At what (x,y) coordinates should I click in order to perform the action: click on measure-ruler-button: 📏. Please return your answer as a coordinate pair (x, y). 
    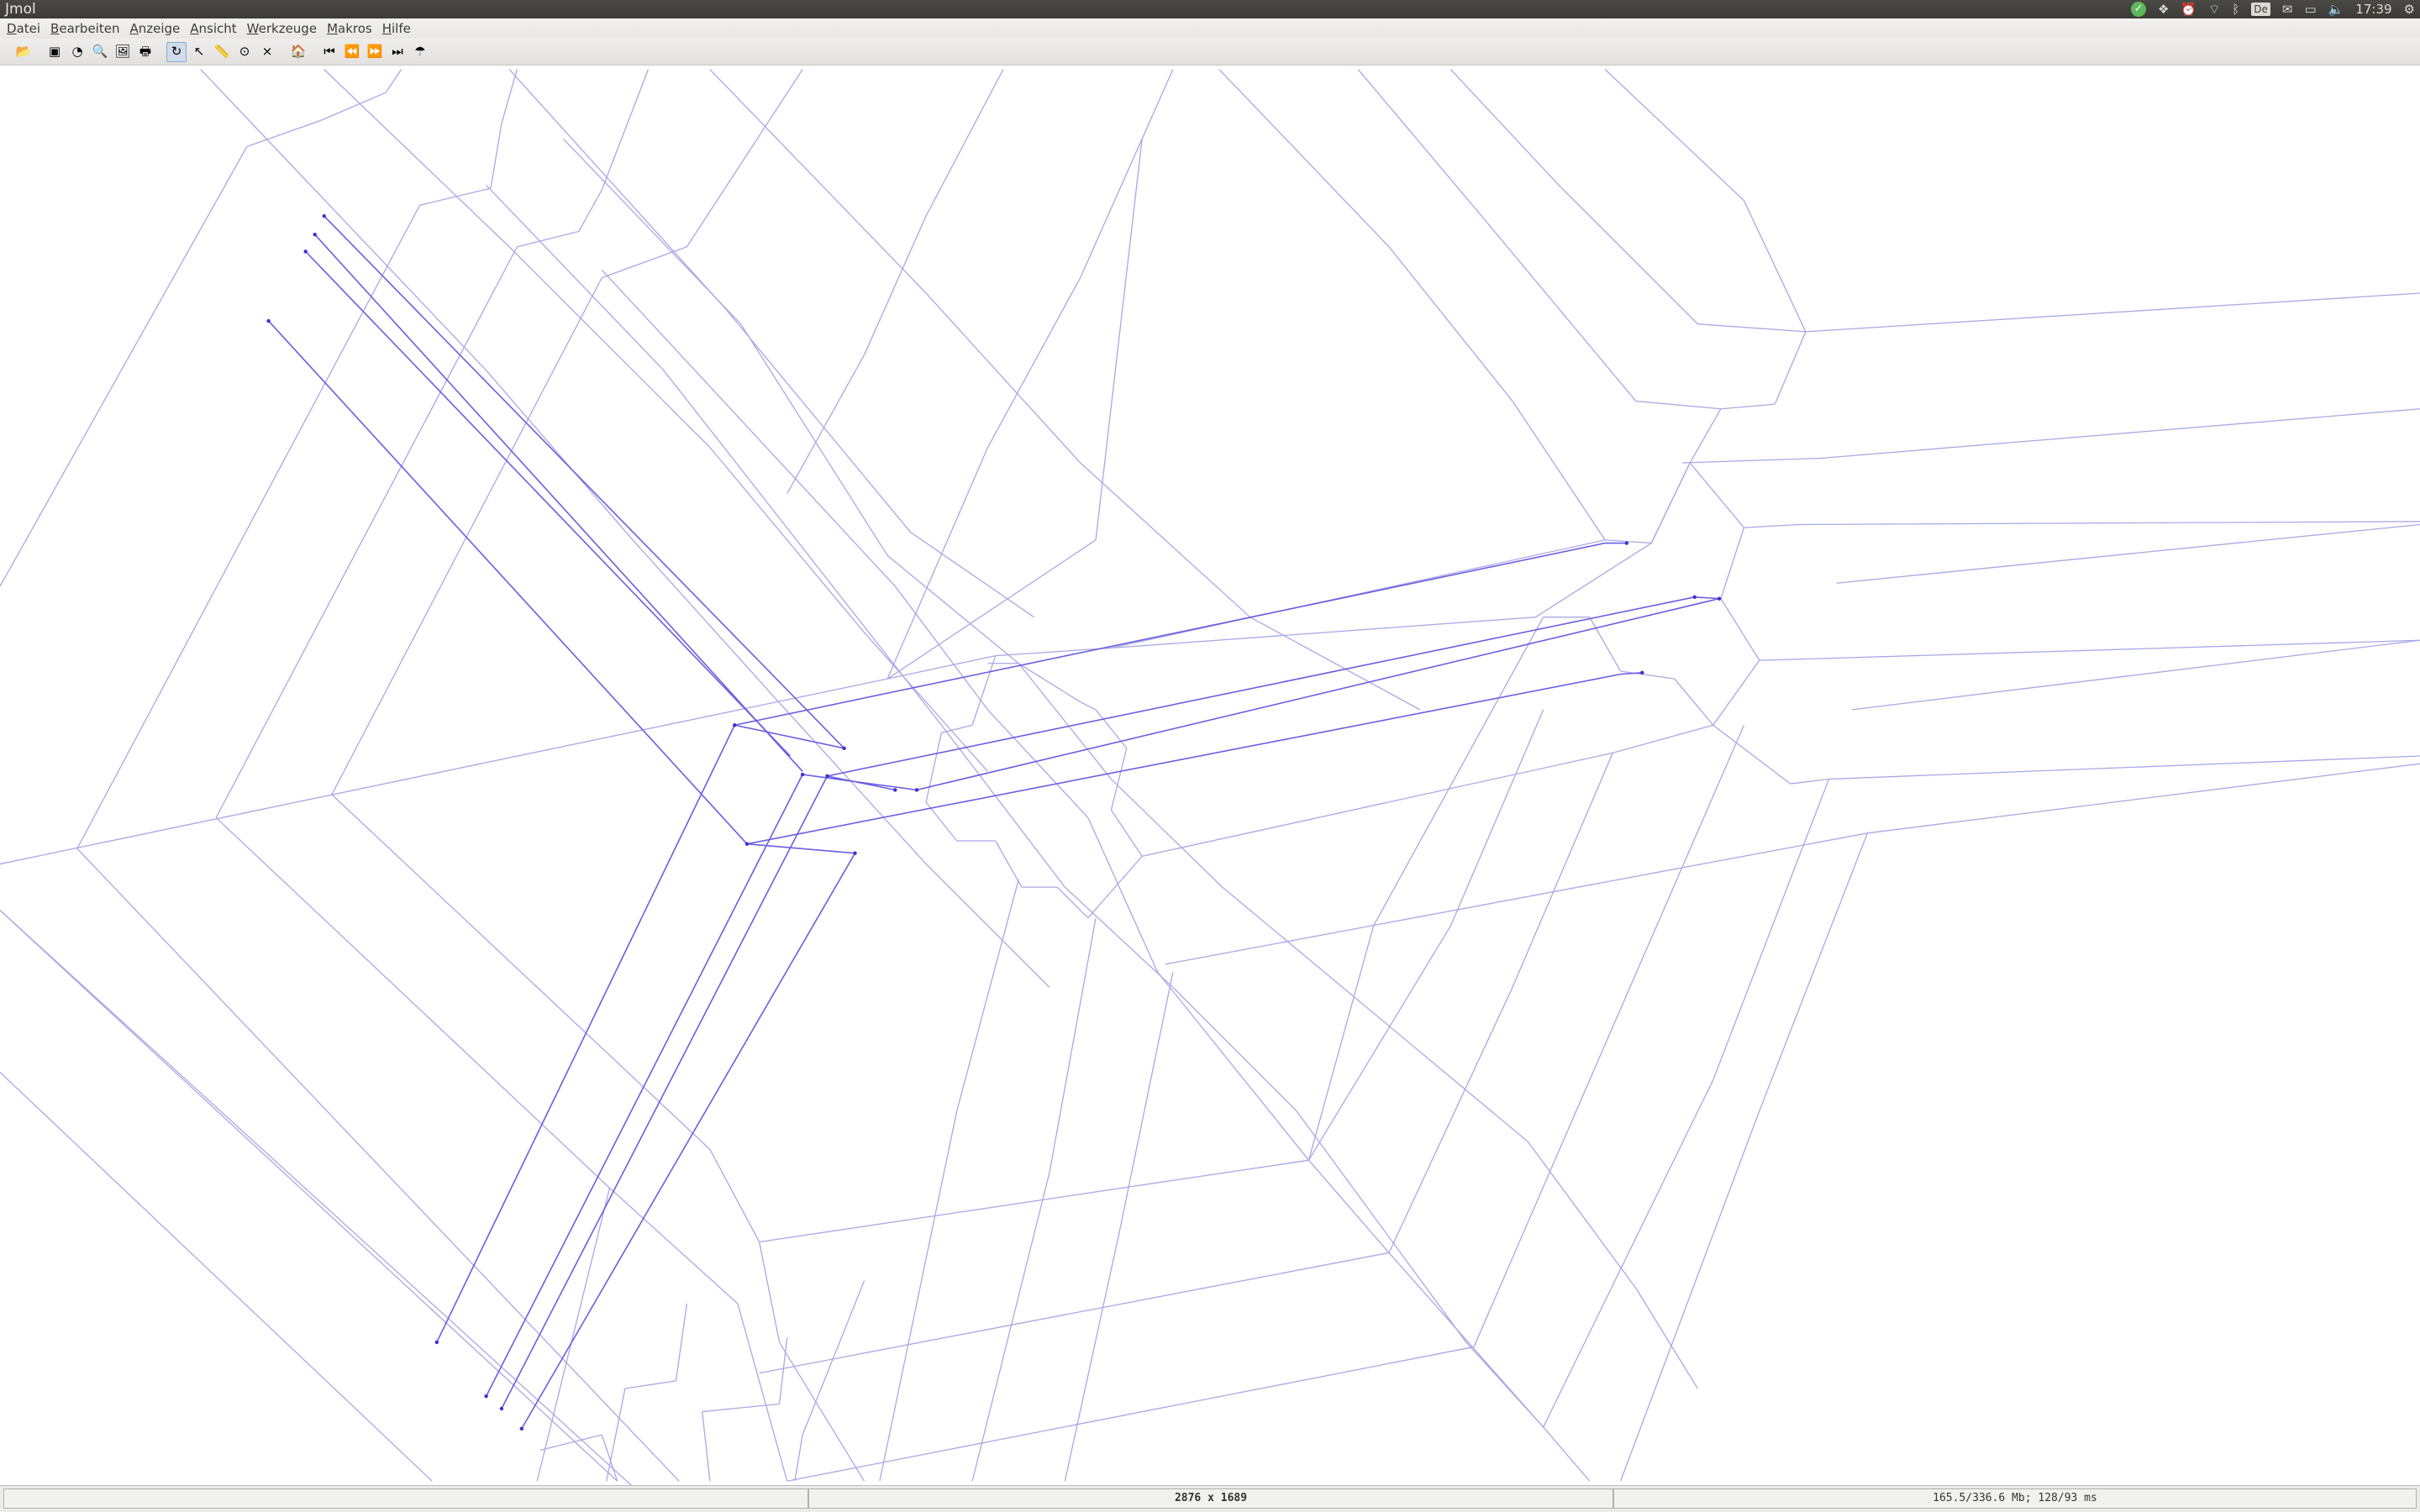
    Looking at the image, I should click on (222, 52).